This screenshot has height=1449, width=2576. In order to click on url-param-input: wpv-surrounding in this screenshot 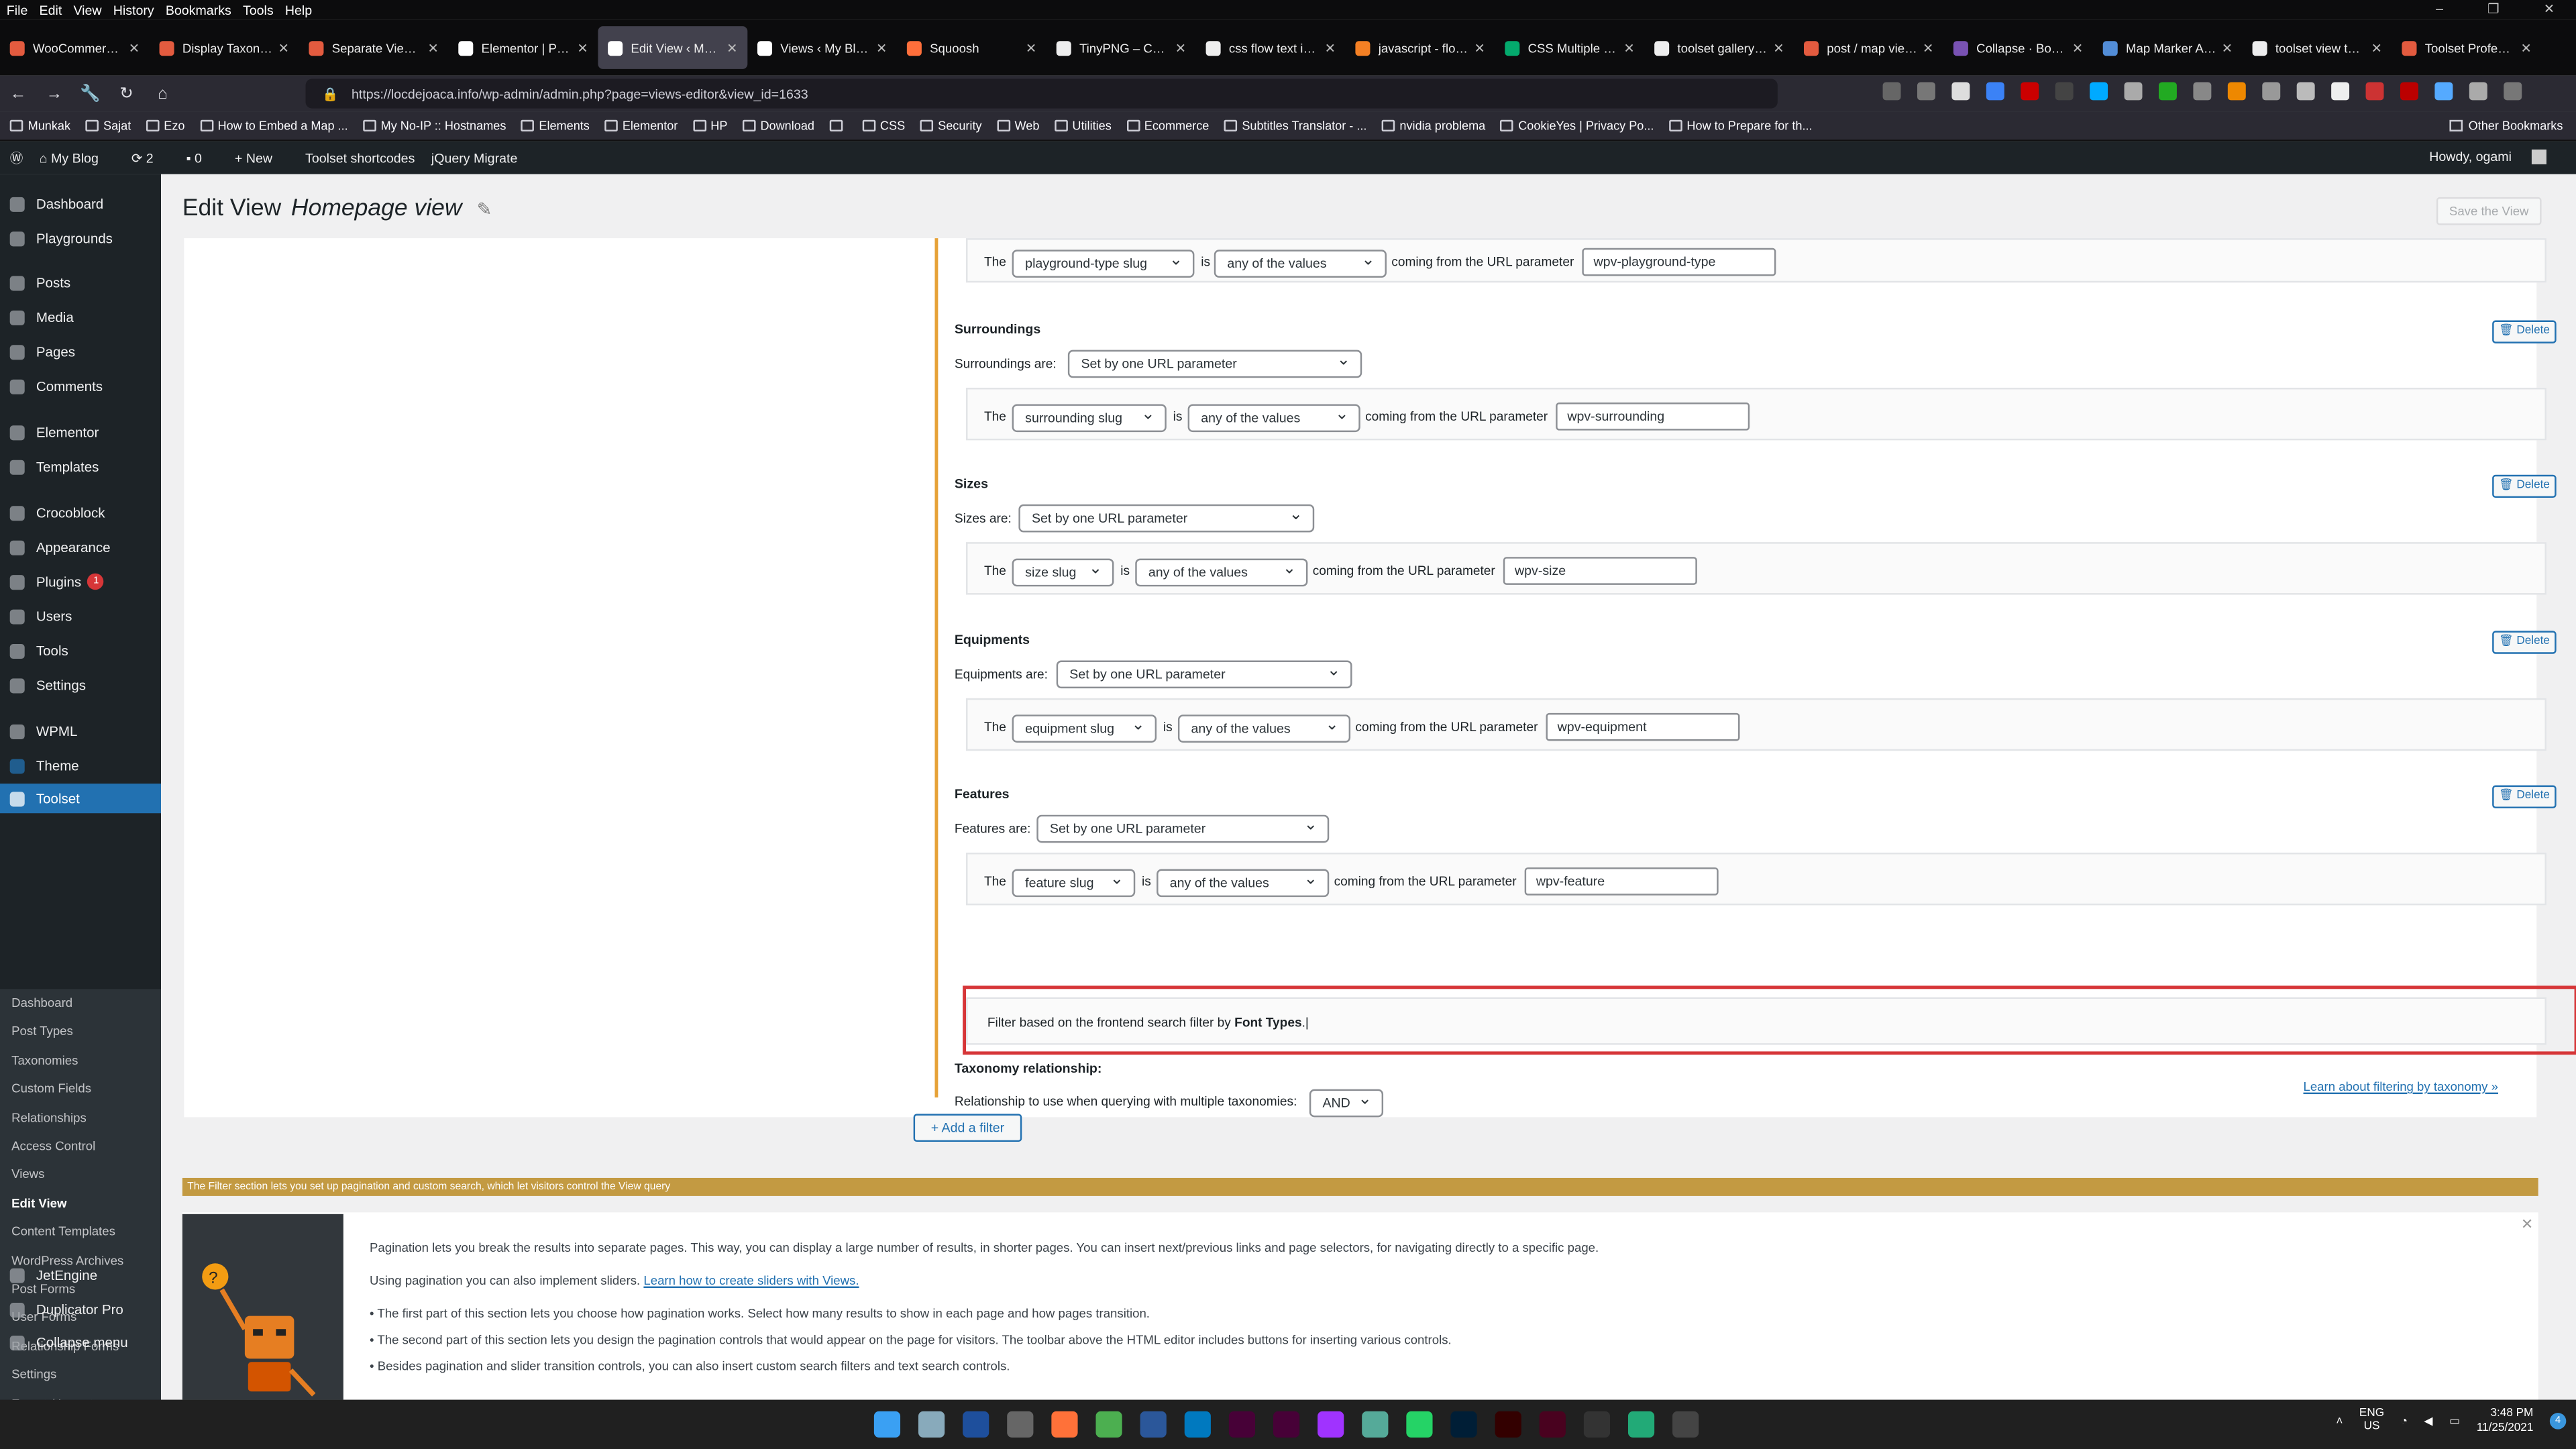, I will do `click(1653, 416)`.